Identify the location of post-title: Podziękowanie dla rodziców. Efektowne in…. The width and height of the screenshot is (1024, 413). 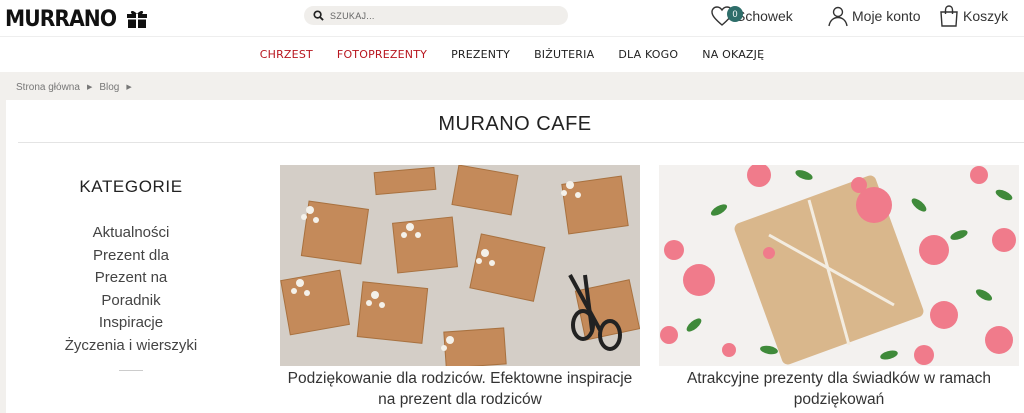
(460, 389).